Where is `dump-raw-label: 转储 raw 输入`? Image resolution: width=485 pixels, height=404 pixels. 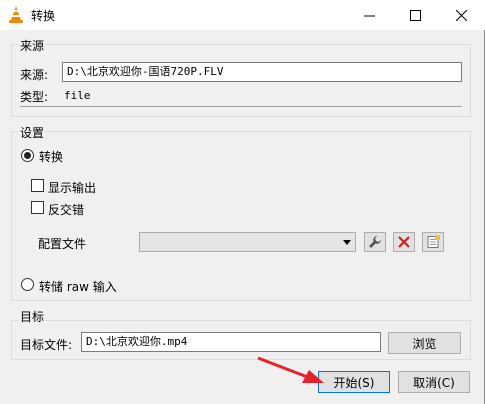
dump-raw-label: 转储 raw 输入 is located at coordinates (78, 287).